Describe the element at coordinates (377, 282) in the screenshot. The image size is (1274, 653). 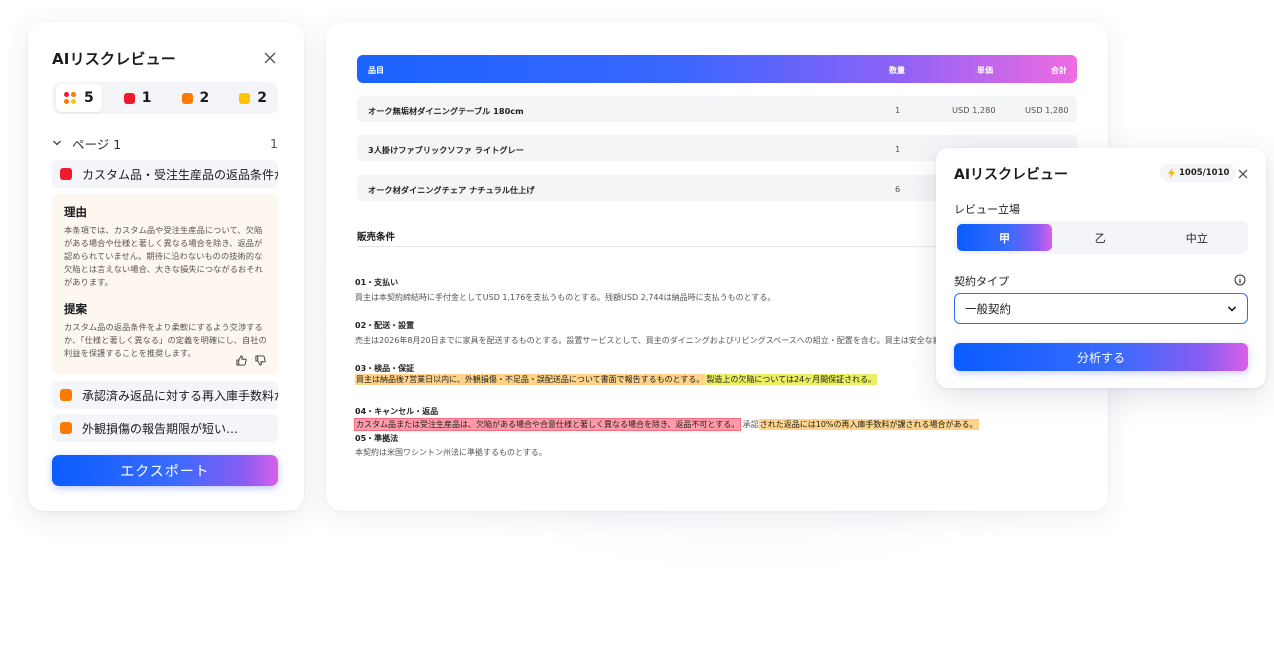
I see `clause-heading: 01・支払い` at that location.